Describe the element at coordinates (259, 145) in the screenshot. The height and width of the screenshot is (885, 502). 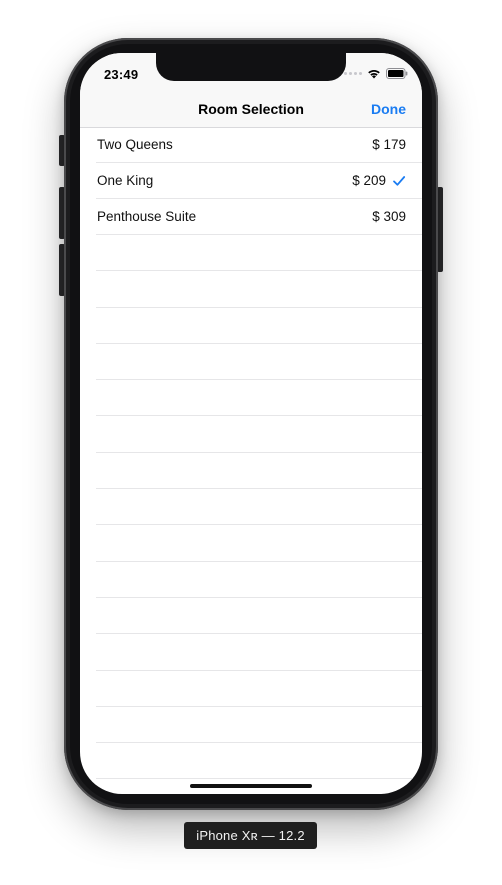
I see `room-row-two-queens: Two Queens $ 179` at that location.